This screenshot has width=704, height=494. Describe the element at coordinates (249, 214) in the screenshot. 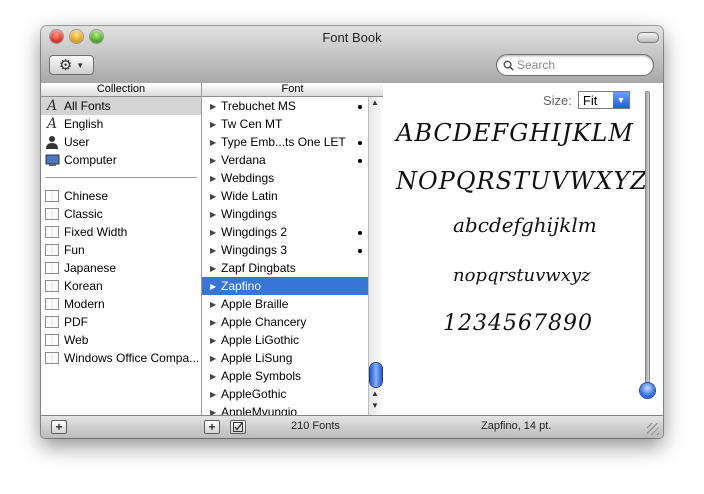

I see `font-item-label: Wingdings` at that location.